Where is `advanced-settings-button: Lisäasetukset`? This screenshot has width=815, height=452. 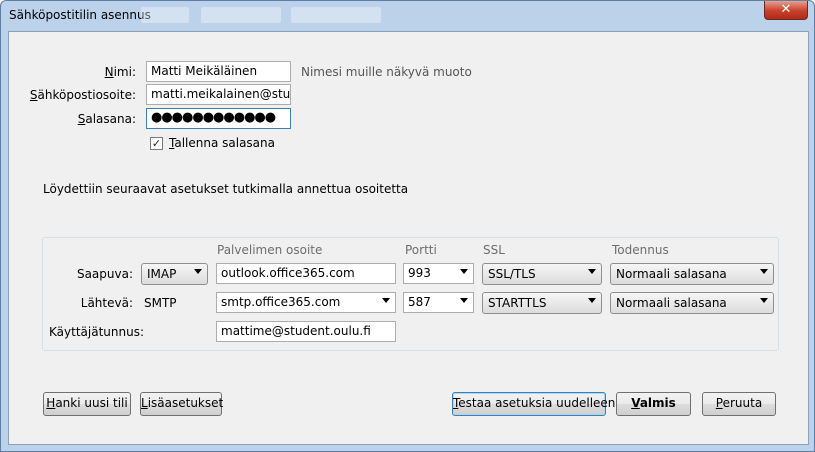 advanced-settings-button: Lisäasetukset is located at coordinates (181, 404).